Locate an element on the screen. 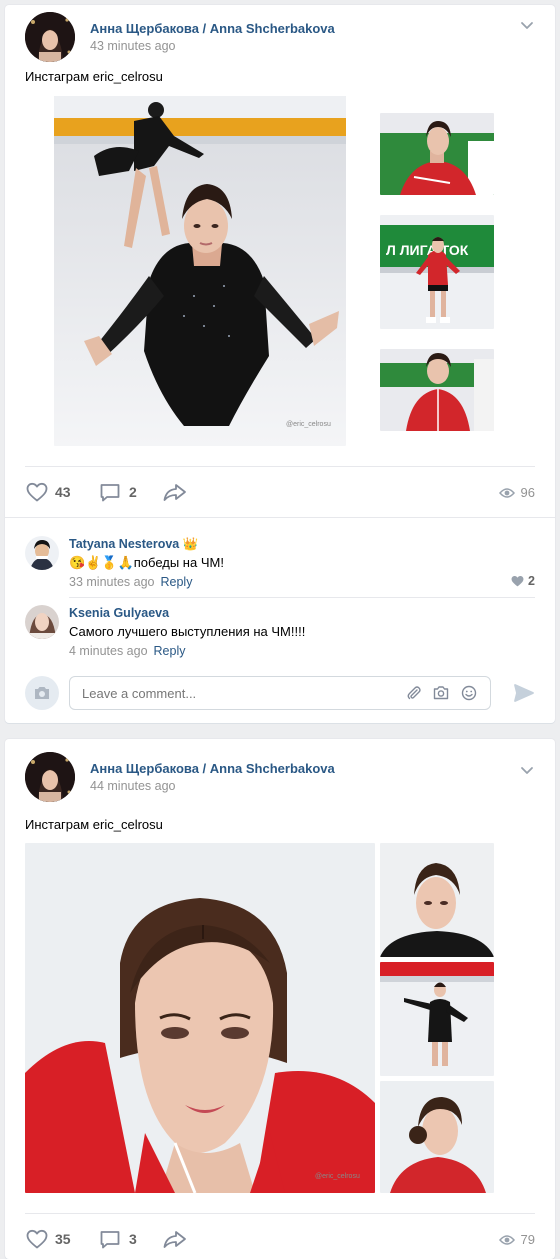 Image resolution: width=560 pixels, height=1259 pixels. smile-icon is located at coordinates (469, 693).